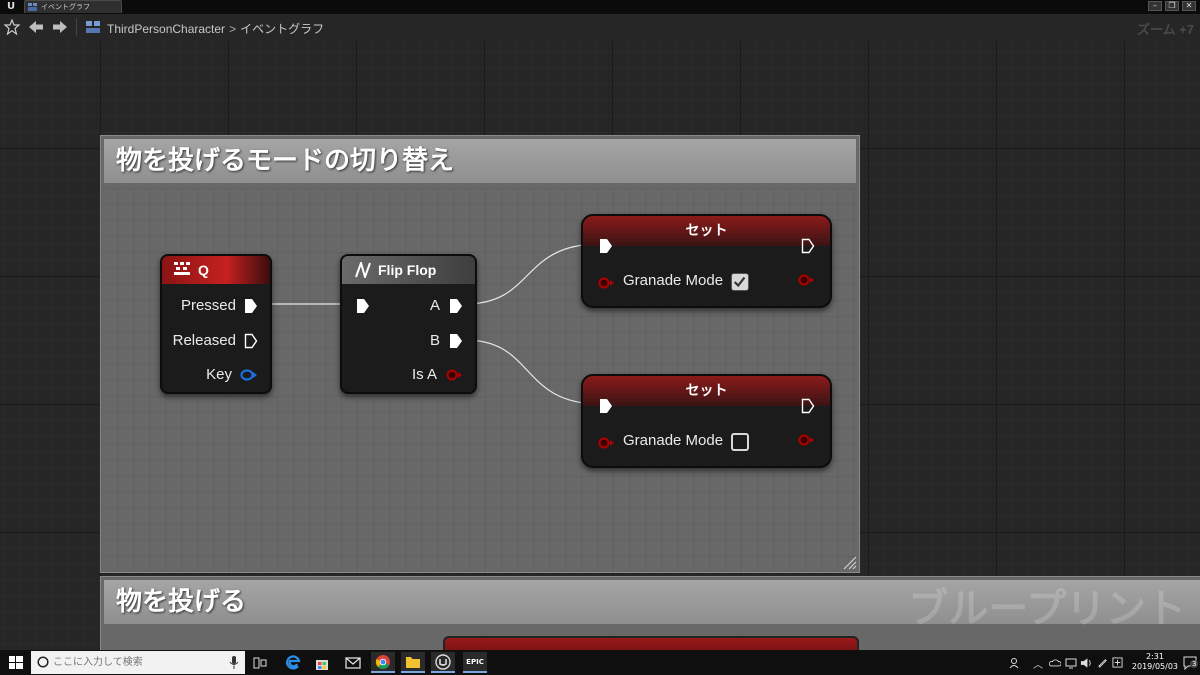 This screenshot has height=675, width=1200. What do you see at coordinates (182, 268) in the screenshot?
I see `keyboard-icon` at bounding box center [182, 268].